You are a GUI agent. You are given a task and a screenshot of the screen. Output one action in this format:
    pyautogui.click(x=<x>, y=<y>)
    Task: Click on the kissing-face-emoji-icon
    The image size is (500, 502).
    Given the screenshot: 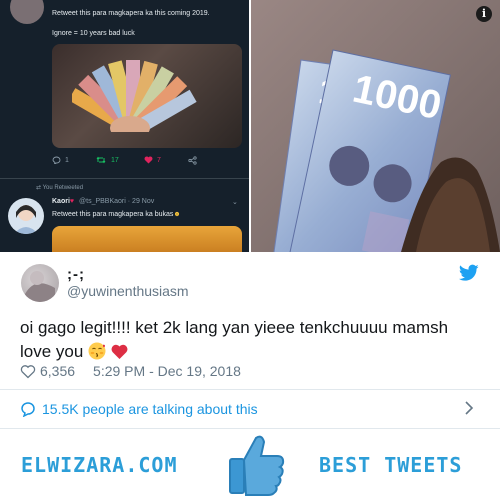 What is the action you would take?
    pyautogui.click(x=97, y=351)
    